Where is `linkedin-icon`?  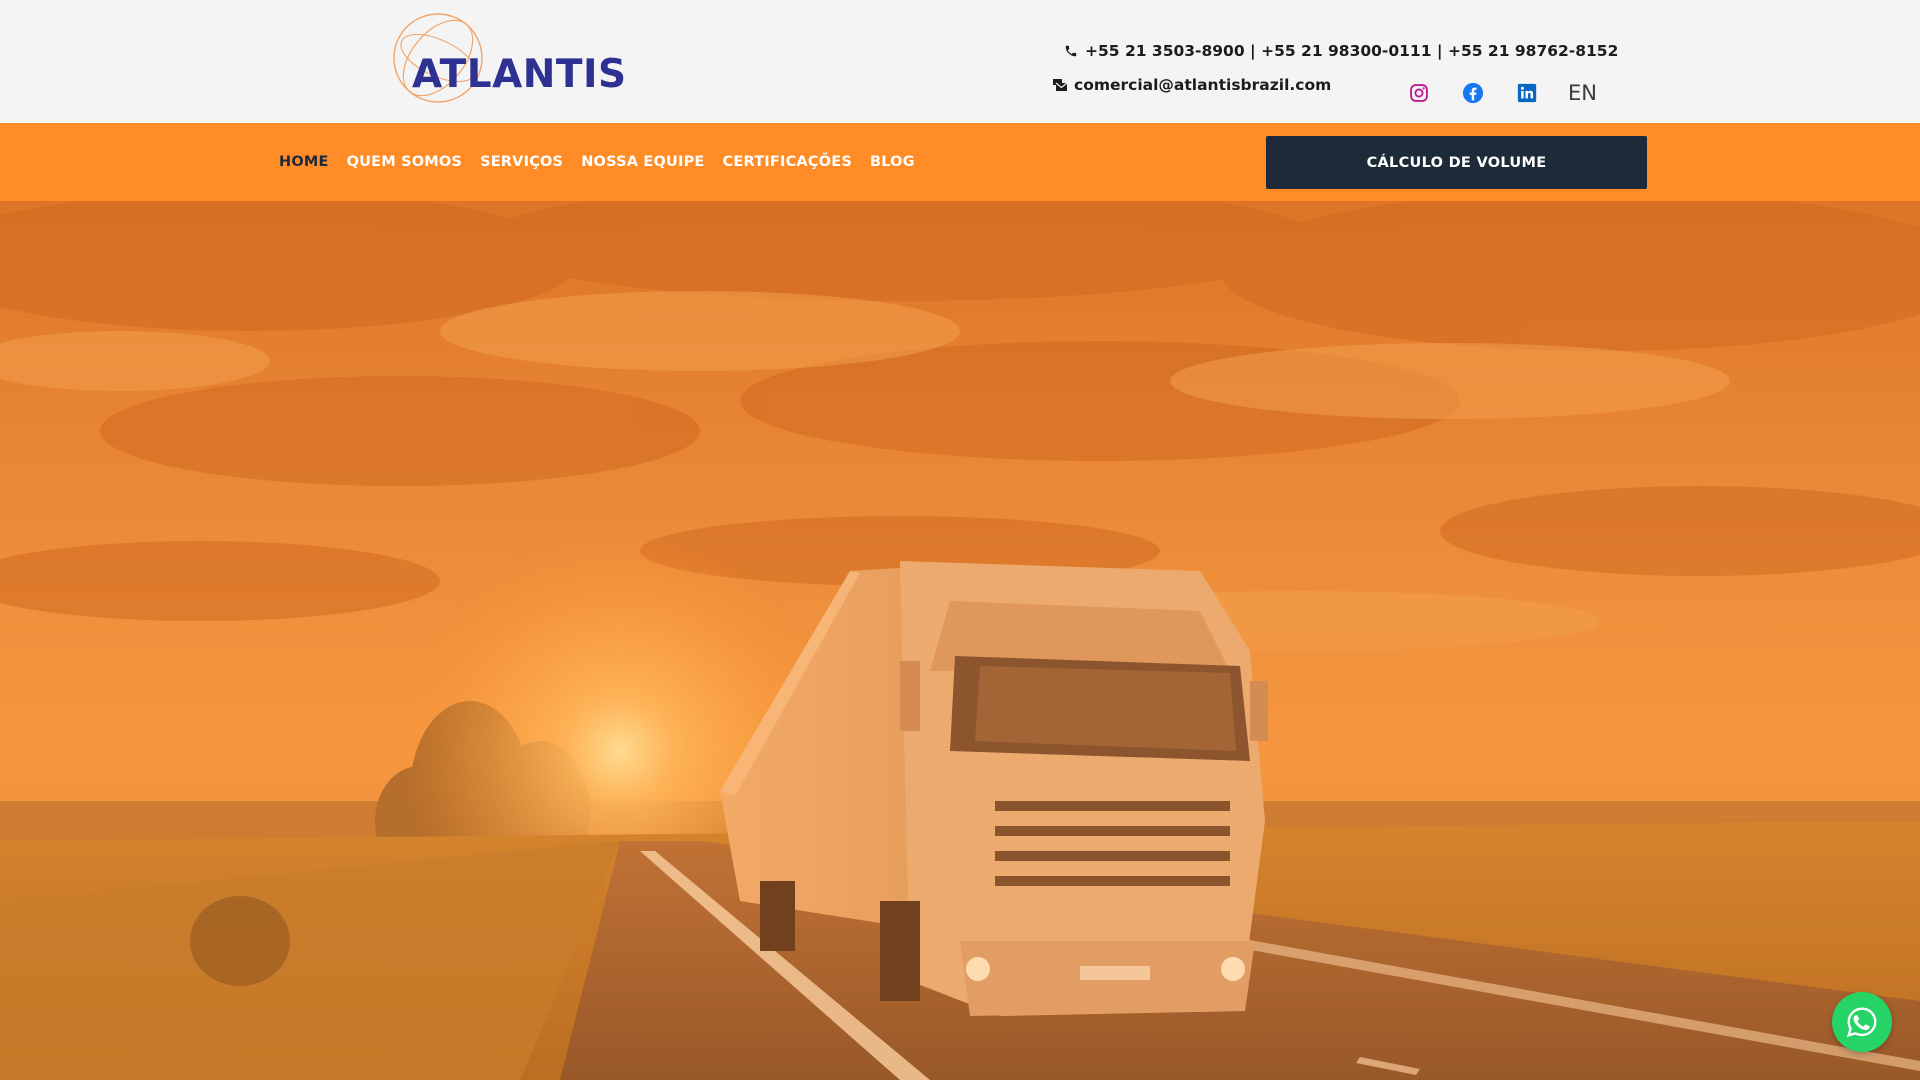 linkedin-icon is located at coordinates (1527, 93).